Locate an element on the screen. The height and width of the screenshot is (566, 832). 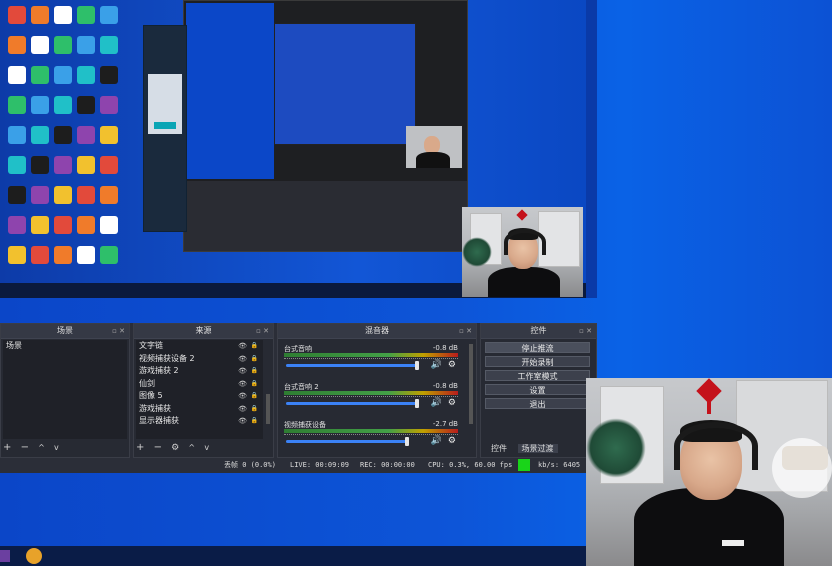
tab-controls: 控件 is located at coordinates (499, 448).